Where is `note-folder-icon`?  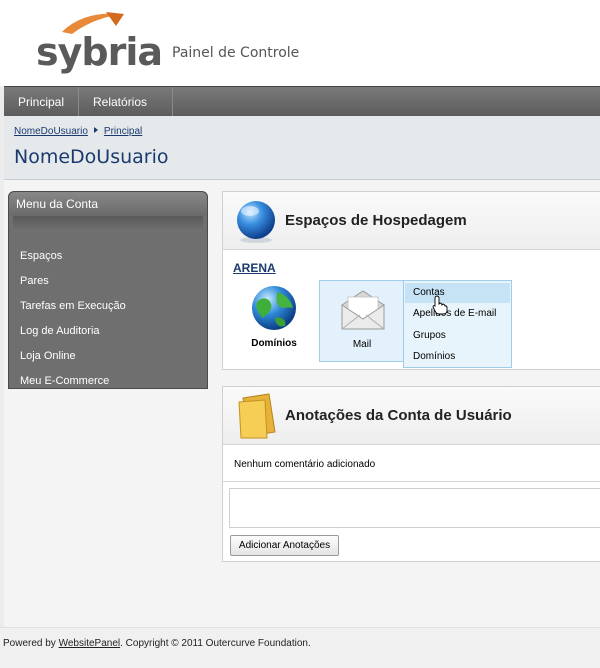
note-folder-icon is located at coordinates (257, 416).